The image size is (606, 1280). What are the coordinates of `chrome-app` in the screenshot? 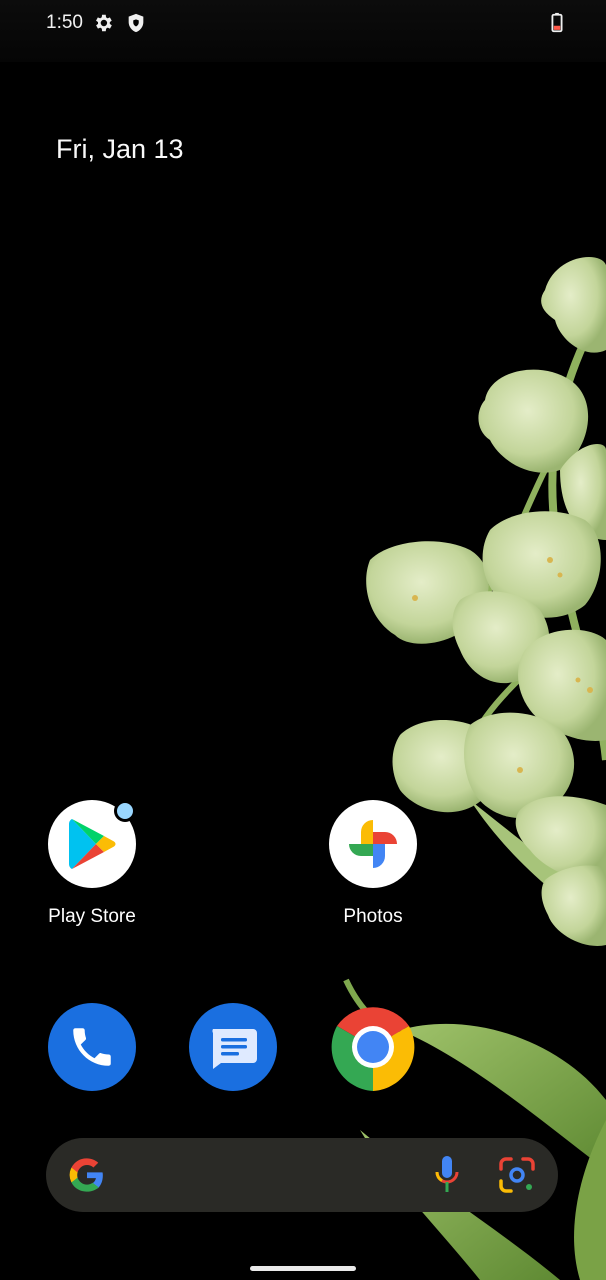 It's located at (373, 1047).